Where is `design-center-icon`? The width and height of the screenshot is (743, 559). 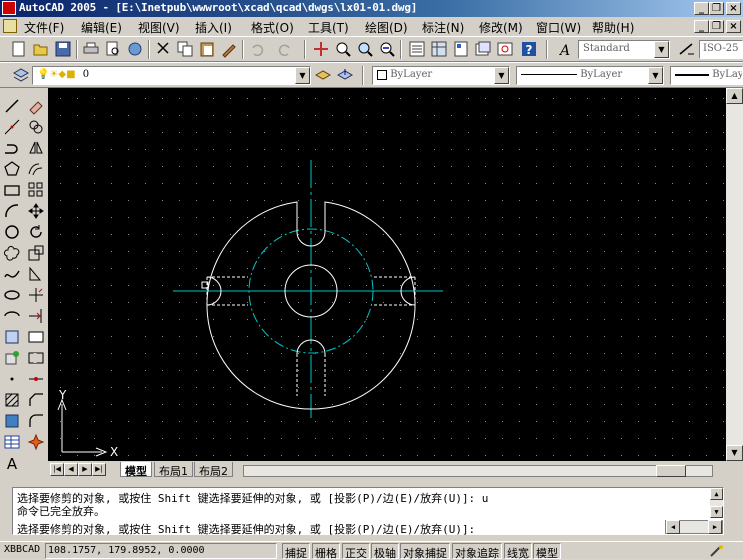 design-center-icon is located at coordinates (439, 49).